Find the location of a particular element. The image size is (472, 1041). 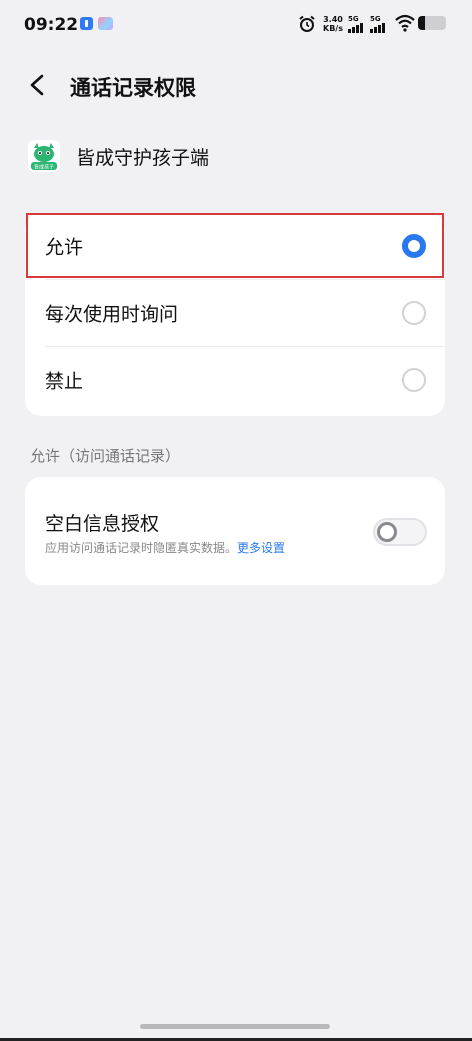

status-time: 09:22 is located at coordinates (51, 25).